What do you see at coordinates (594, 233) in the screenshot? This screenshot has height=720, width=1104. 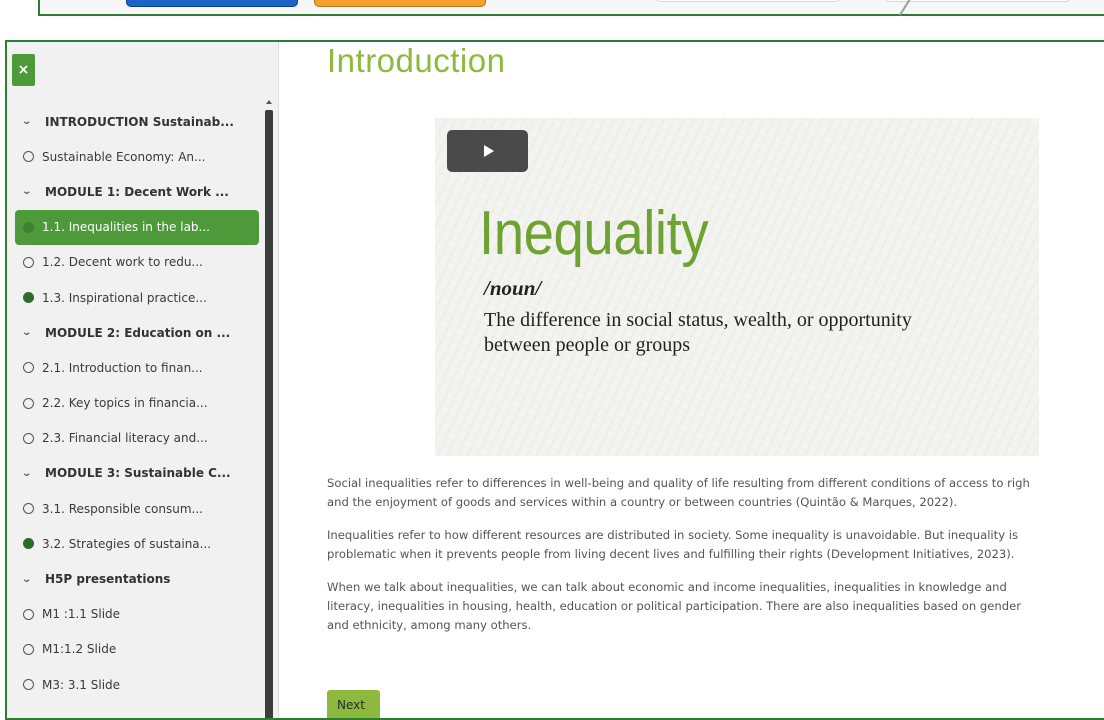 I see `video-headword: Inequality` at bounding box center [594, 233].